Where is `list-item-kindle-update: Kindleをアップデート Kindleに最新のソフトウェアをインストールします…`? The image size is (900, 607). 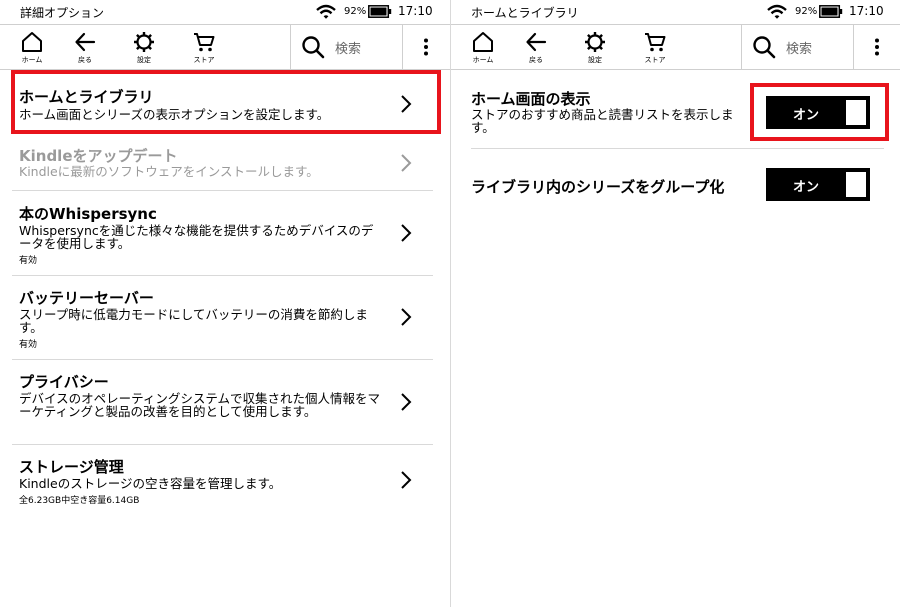 list-item-kindle-update: Kindleをアップデート Kindleに最新のソフトウェアをインストールします… is located at coordinates (225, 163).